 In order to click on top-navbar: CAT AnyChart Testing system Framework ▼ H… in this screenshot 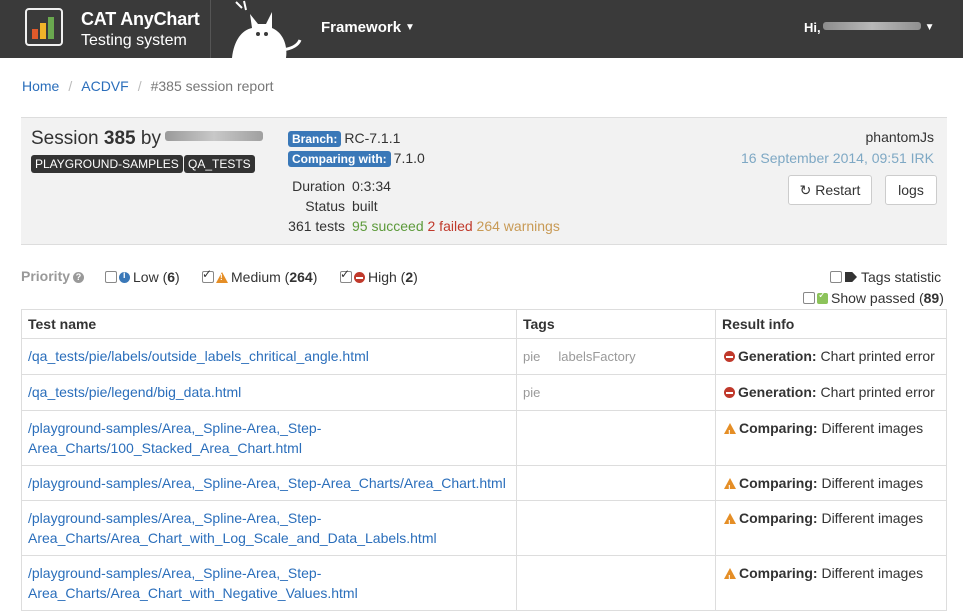, I will do `click(481, 29)`.